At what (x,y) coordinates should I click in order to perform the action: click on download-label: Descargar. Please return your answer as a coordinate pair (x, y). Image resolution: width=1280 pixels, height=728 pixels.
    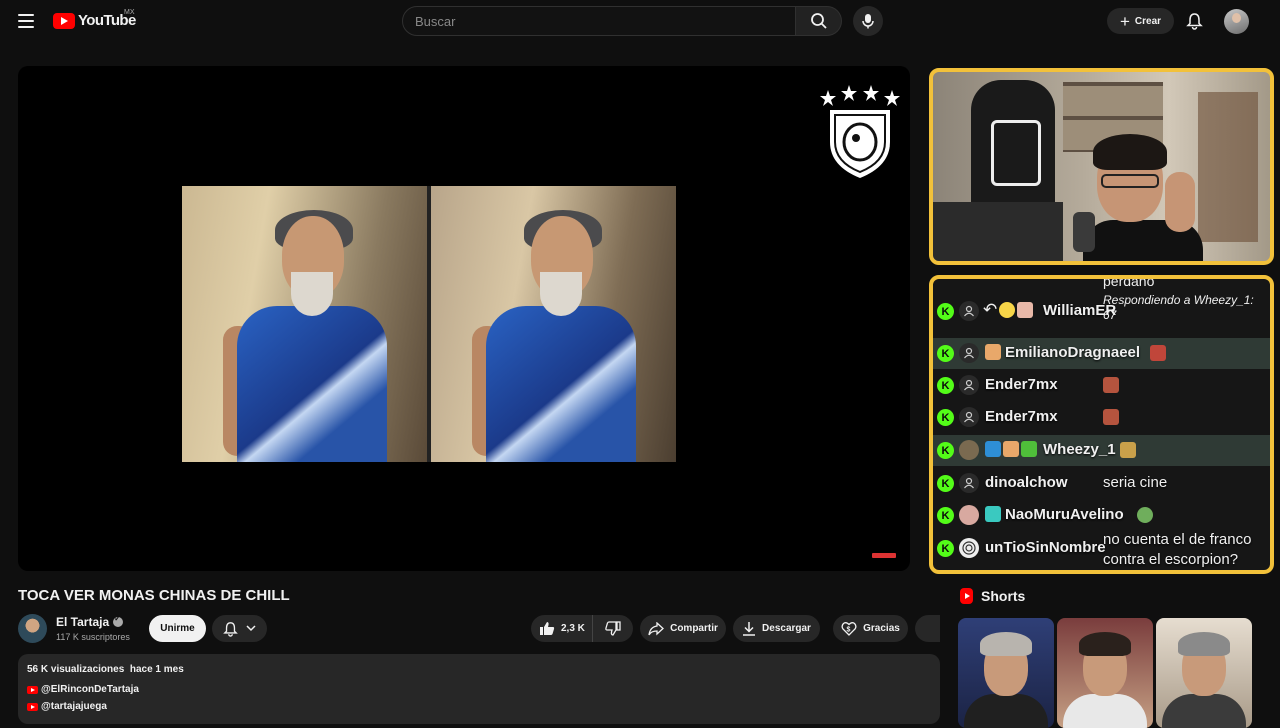
    Looking at the image, I should click on (786, 628).